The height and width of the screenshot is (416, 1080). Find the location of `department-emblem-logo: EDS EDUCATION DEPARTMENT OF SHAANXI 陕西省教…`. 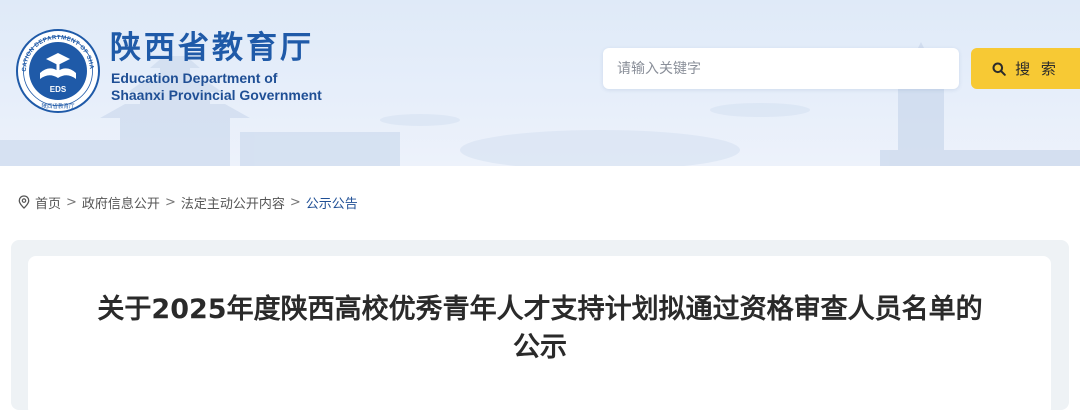

department-emblem-logo: EDS EDUCATION DEPARTMENT OF SHAANXI 陕西省教… is located at coordinates (58, 71).